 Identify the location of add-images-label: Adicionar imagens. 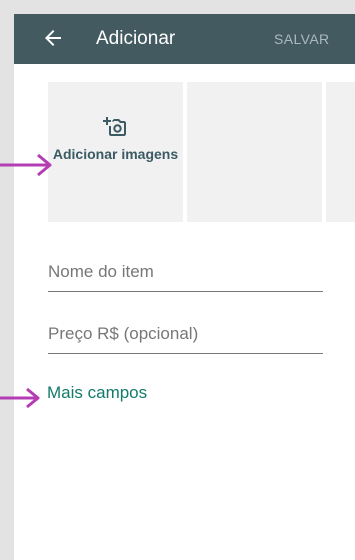
(115, 154).